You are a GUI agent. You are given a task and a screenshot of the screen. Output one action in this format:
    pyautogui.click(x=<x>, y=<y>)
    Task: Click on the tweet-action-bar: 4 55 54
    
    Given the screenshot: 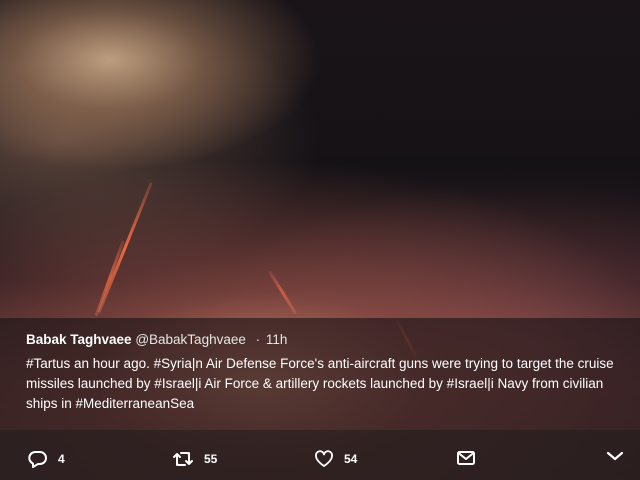 What is the action you would take?
    pyautogui.click(x=320, y=455)
    